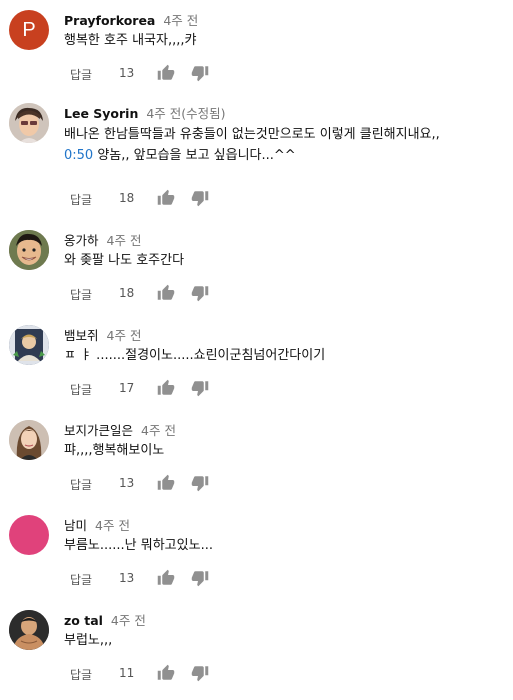  I want to click on comment-text-line: 0:50 양놈,, 앞모습을 보고 싶읍니다...^^, so click(252, 155).